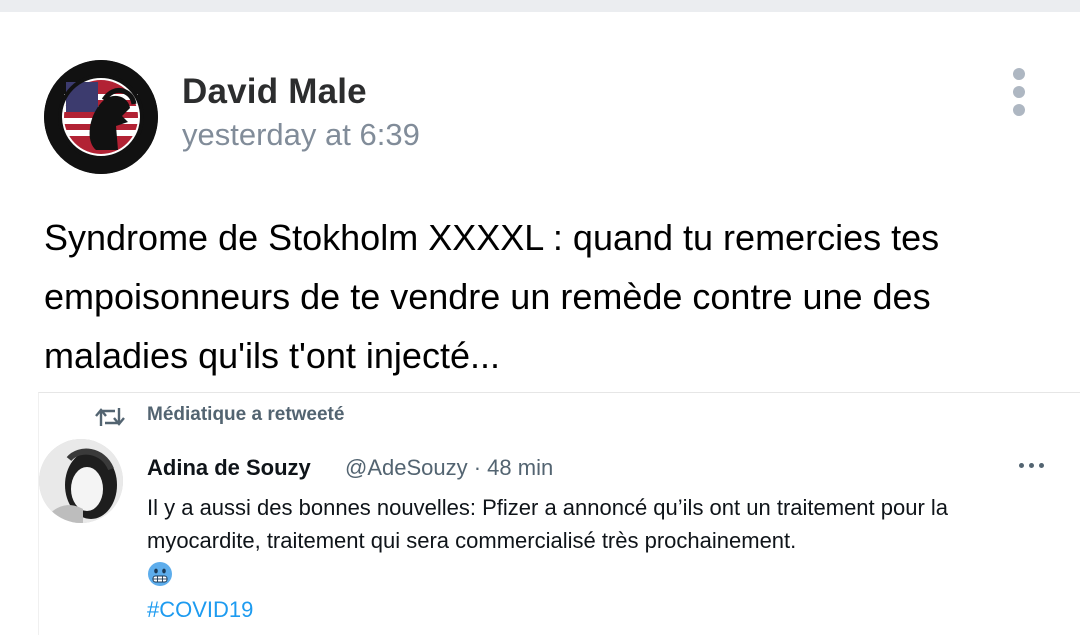  I want to click on tweet-author-photo, so click(81, 481).